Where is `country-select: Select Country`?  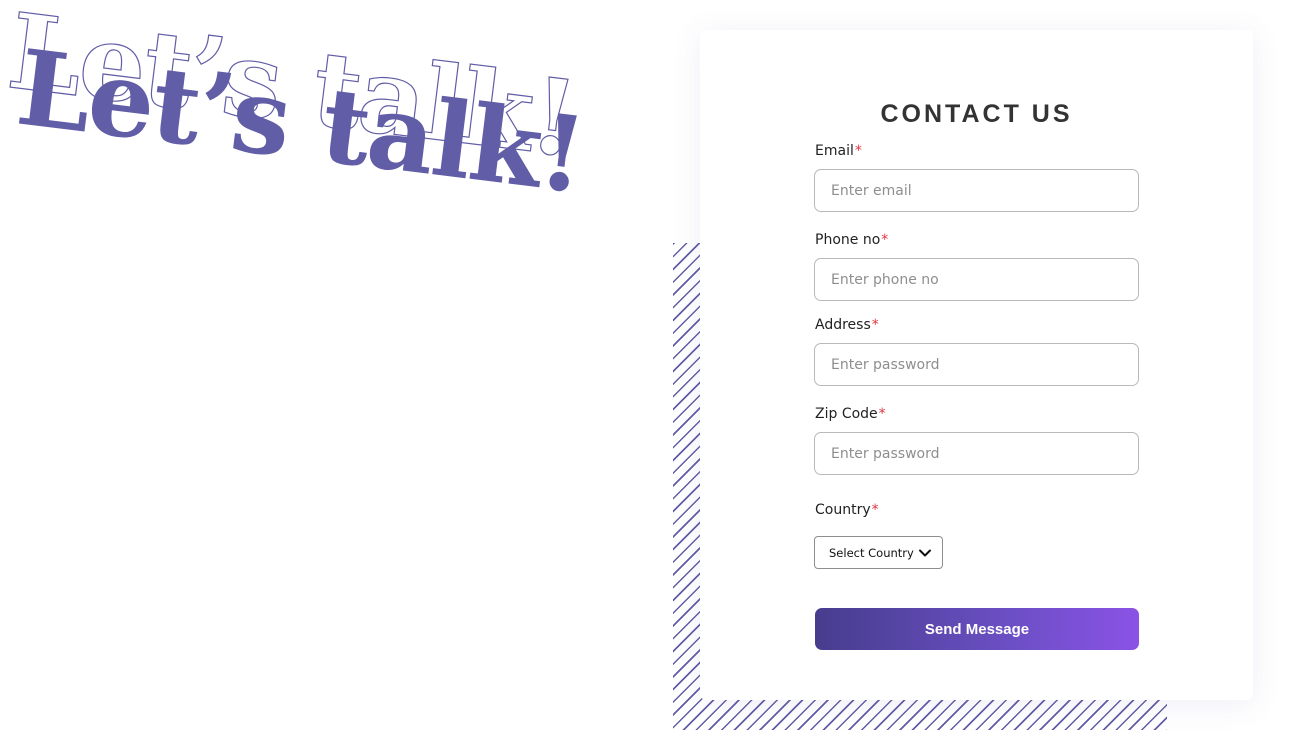 country-select: Select Country is located at coordinates (878, 552).